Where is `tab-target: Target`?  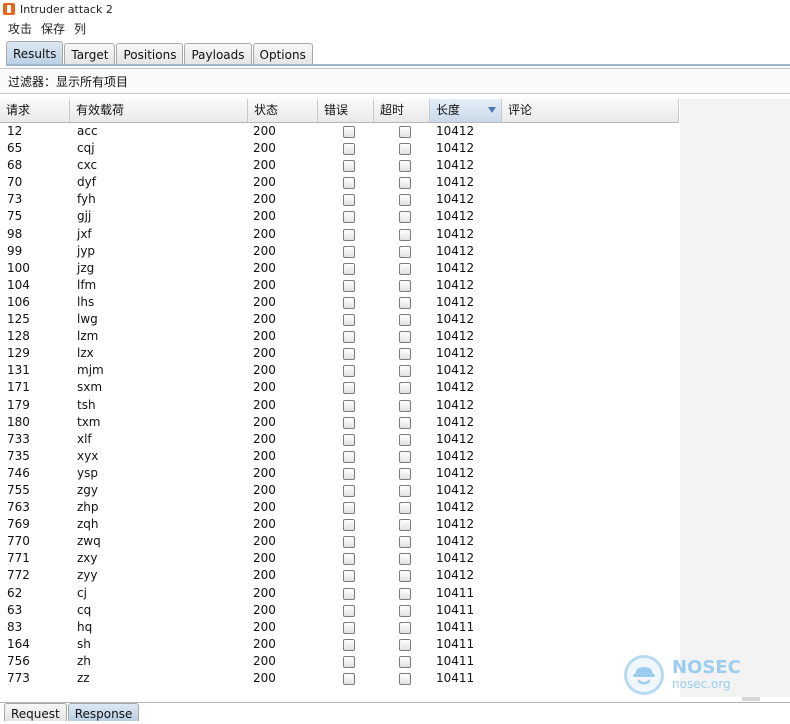
tab-target: Target is located at coordinates (90, 54).